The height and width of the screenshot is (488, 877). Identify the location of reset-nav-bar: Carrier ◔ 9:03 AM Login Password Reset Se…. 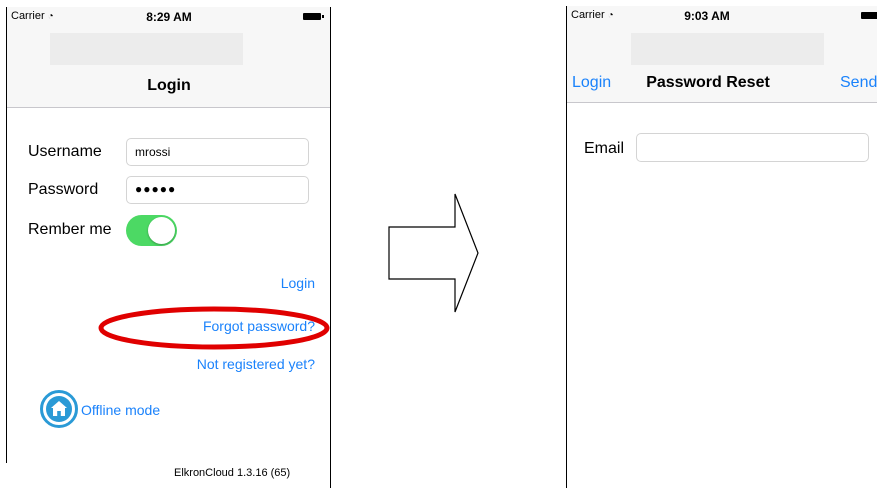
(722, 54).